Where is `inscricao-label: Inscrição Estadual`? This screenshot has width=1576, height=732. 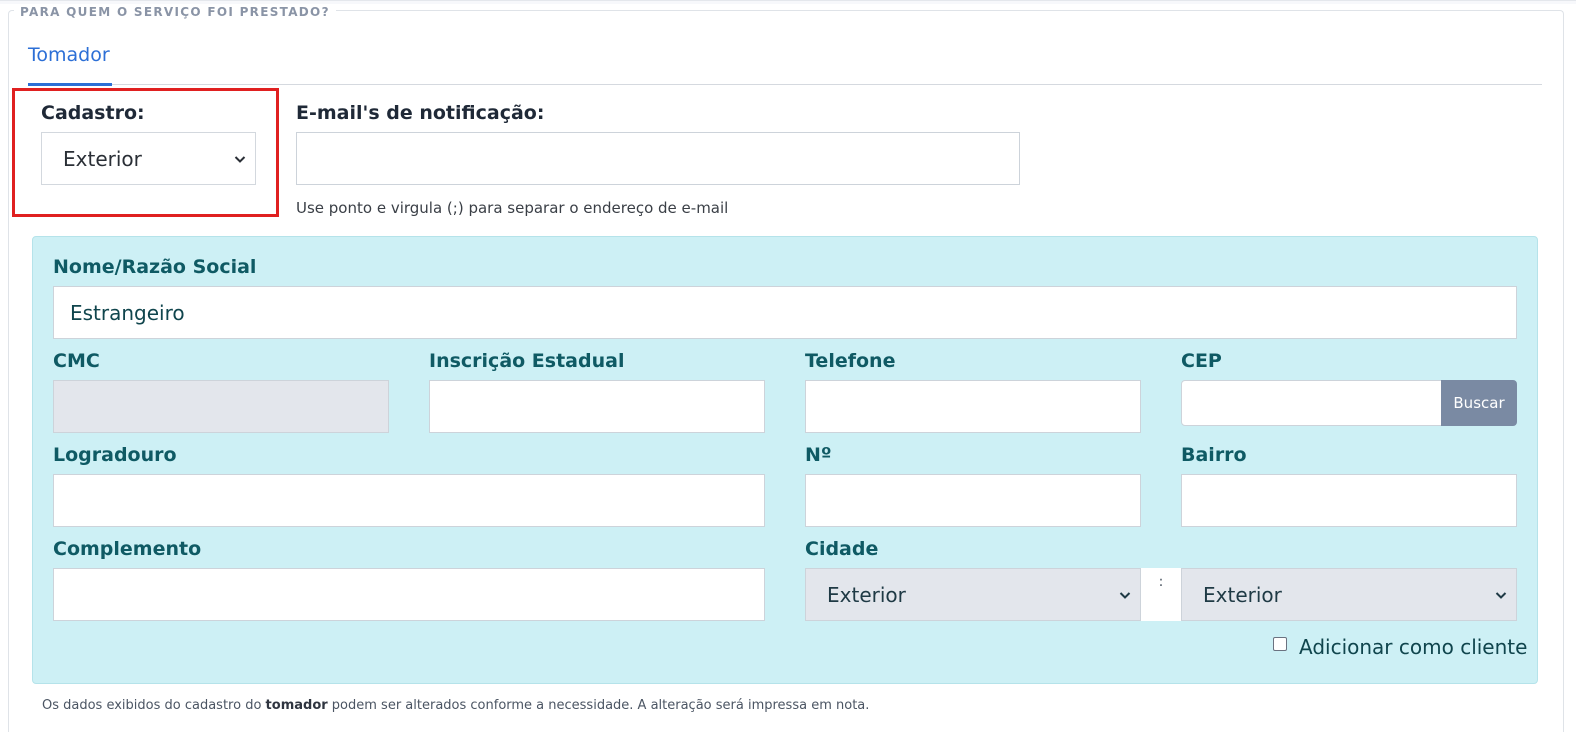 inscricao-label: Inscrição Estadual is located at coordinates (527, 361).